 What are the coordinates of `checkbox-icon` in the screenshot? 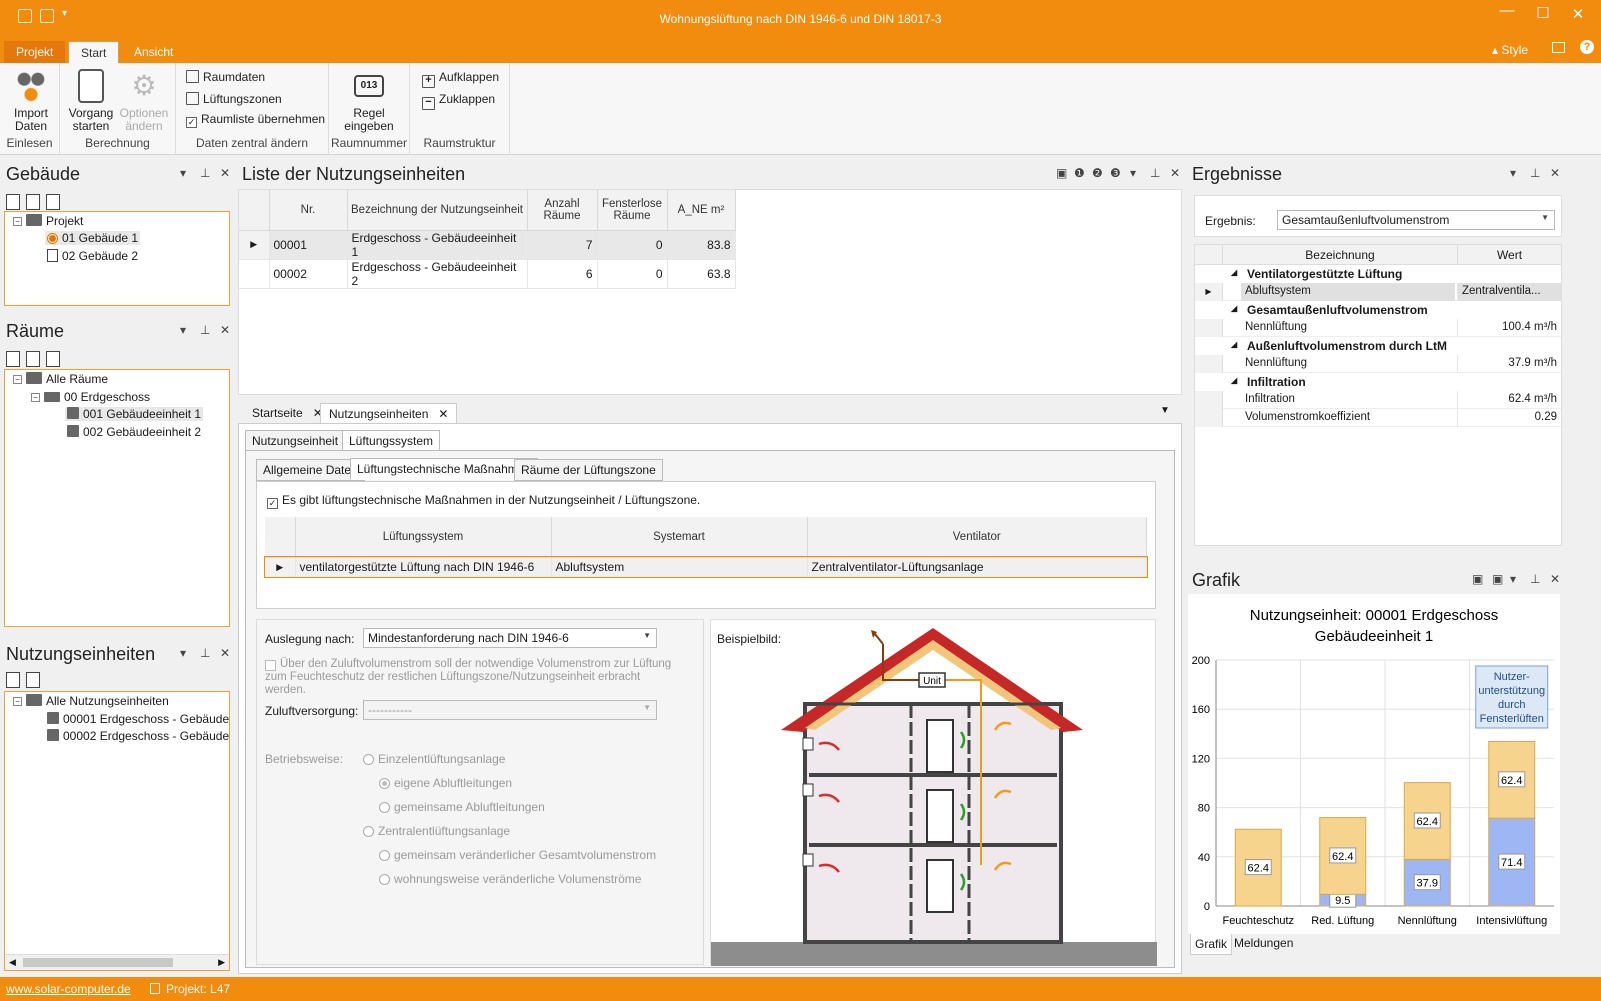 It's located at (270, 665).